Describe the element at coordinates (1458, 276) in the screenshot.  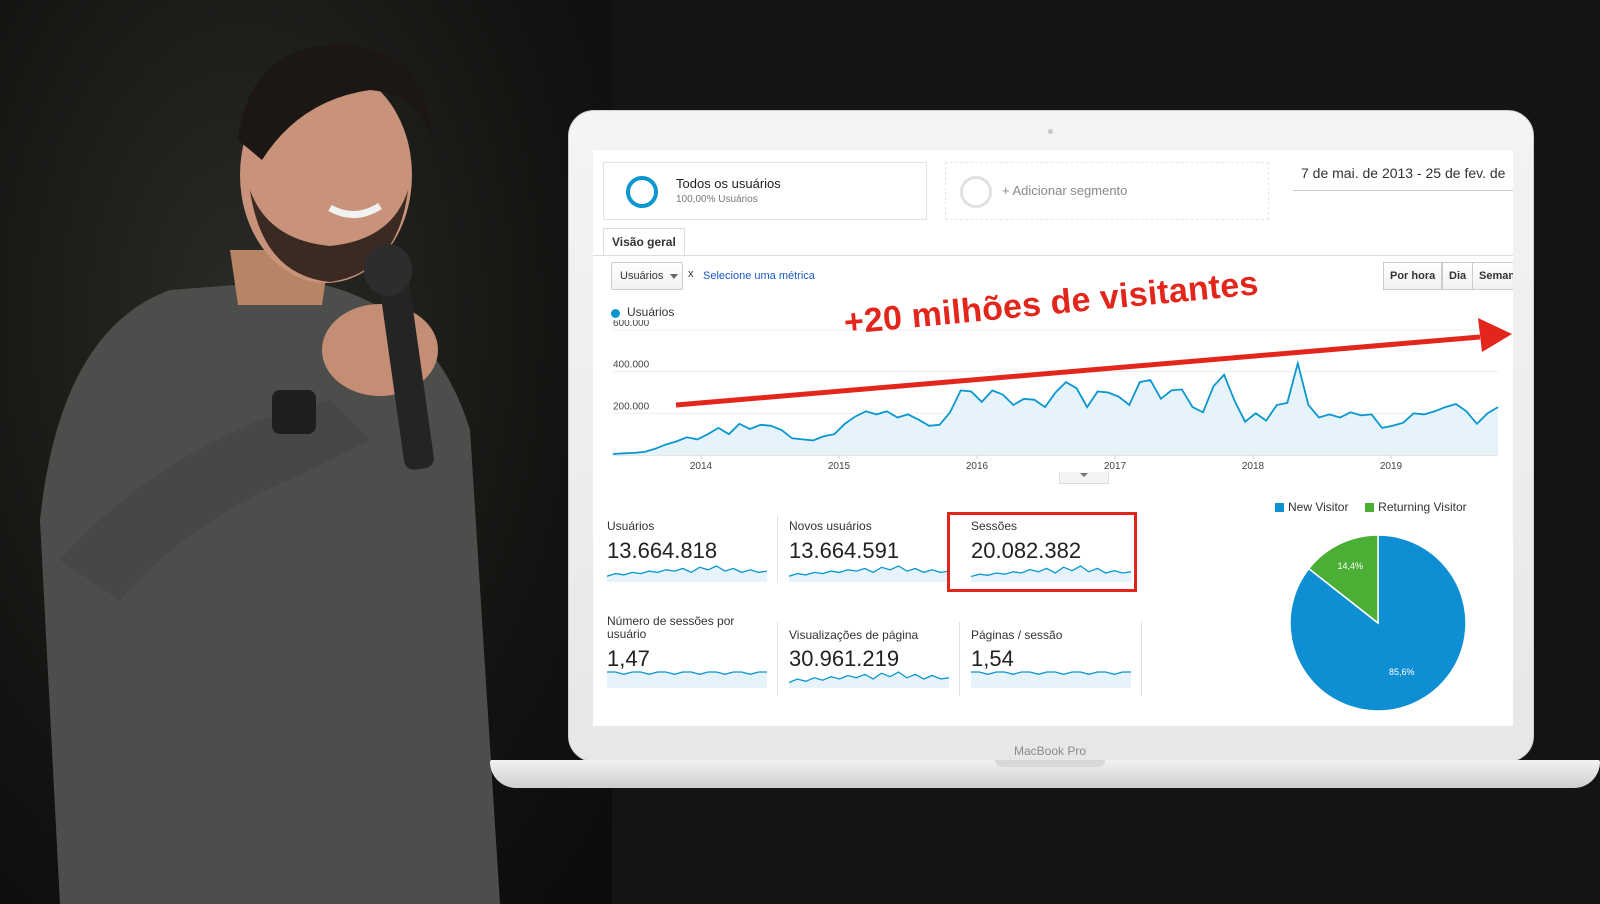
I see `daily-button: Dia` at that location.